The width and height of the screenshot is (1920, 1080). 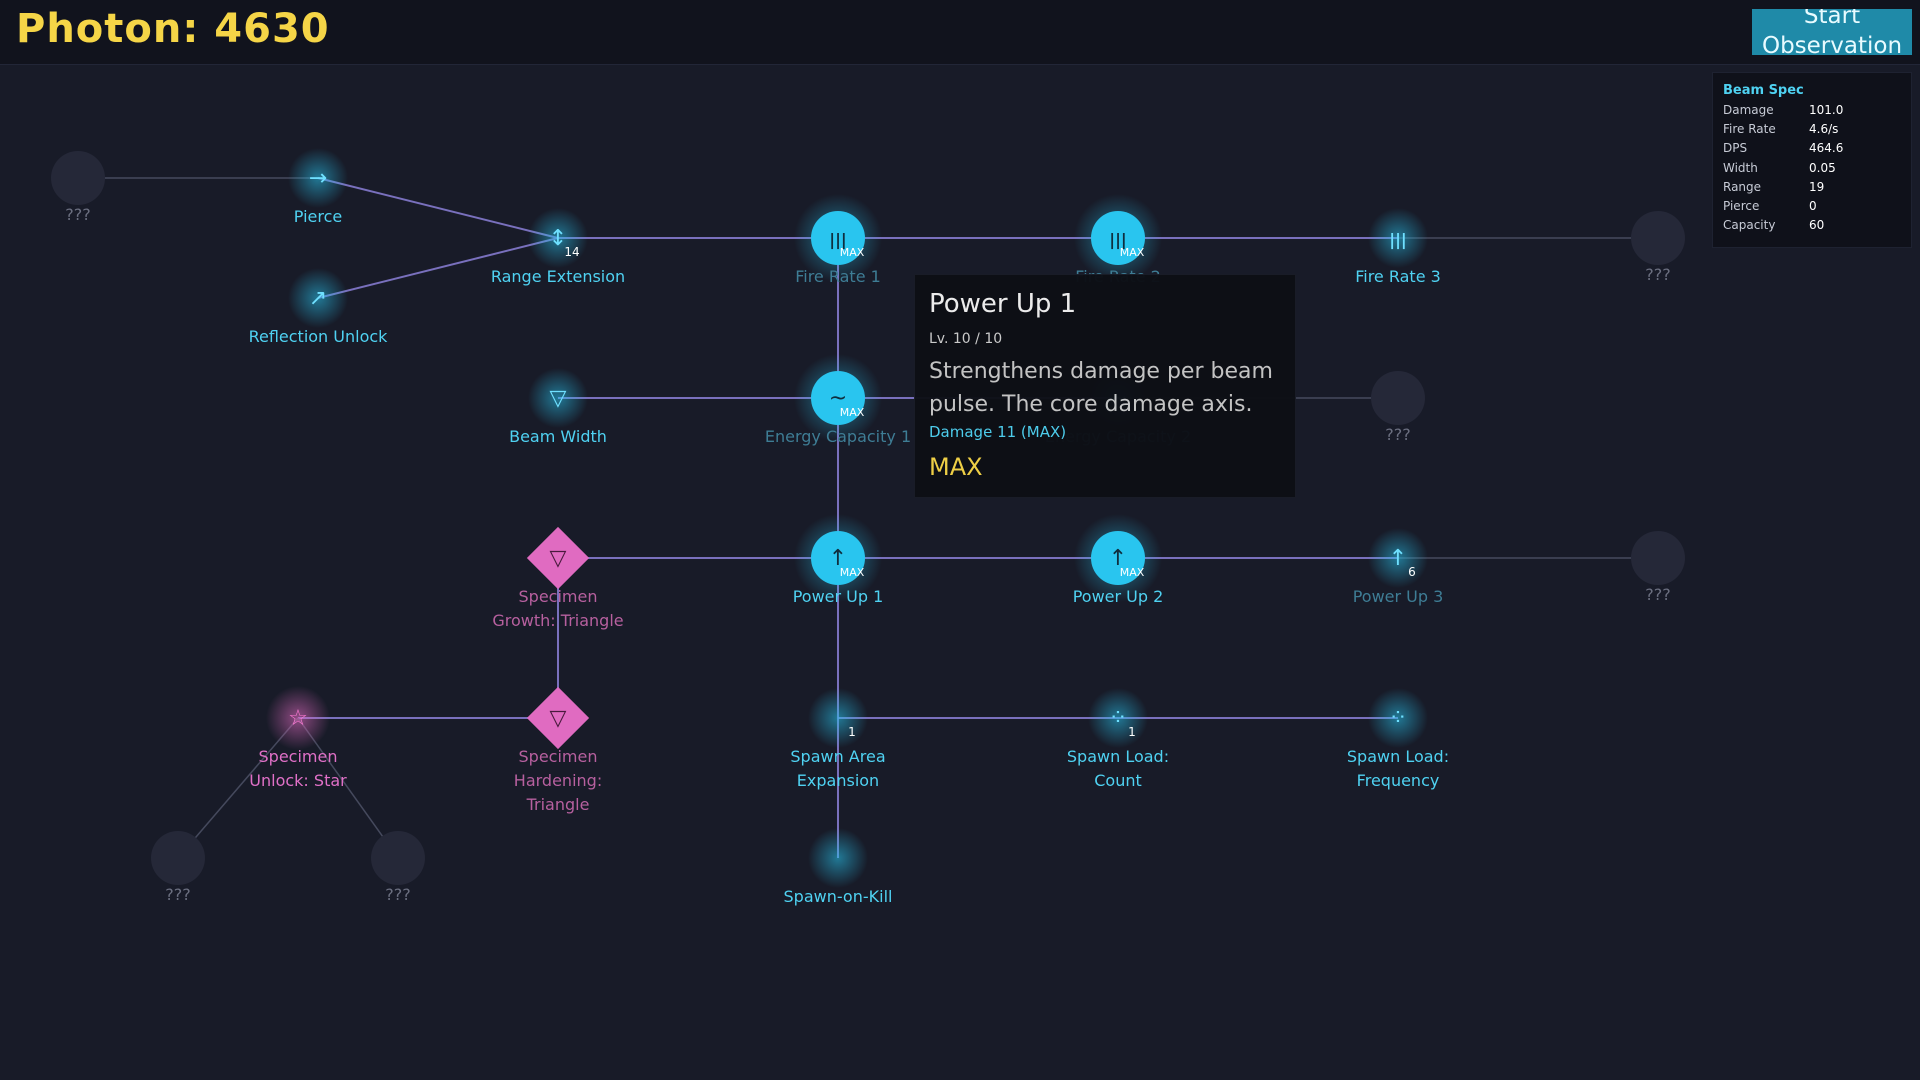 I want to click on node-unknown-b: ???, so click(x=1658, y=247).